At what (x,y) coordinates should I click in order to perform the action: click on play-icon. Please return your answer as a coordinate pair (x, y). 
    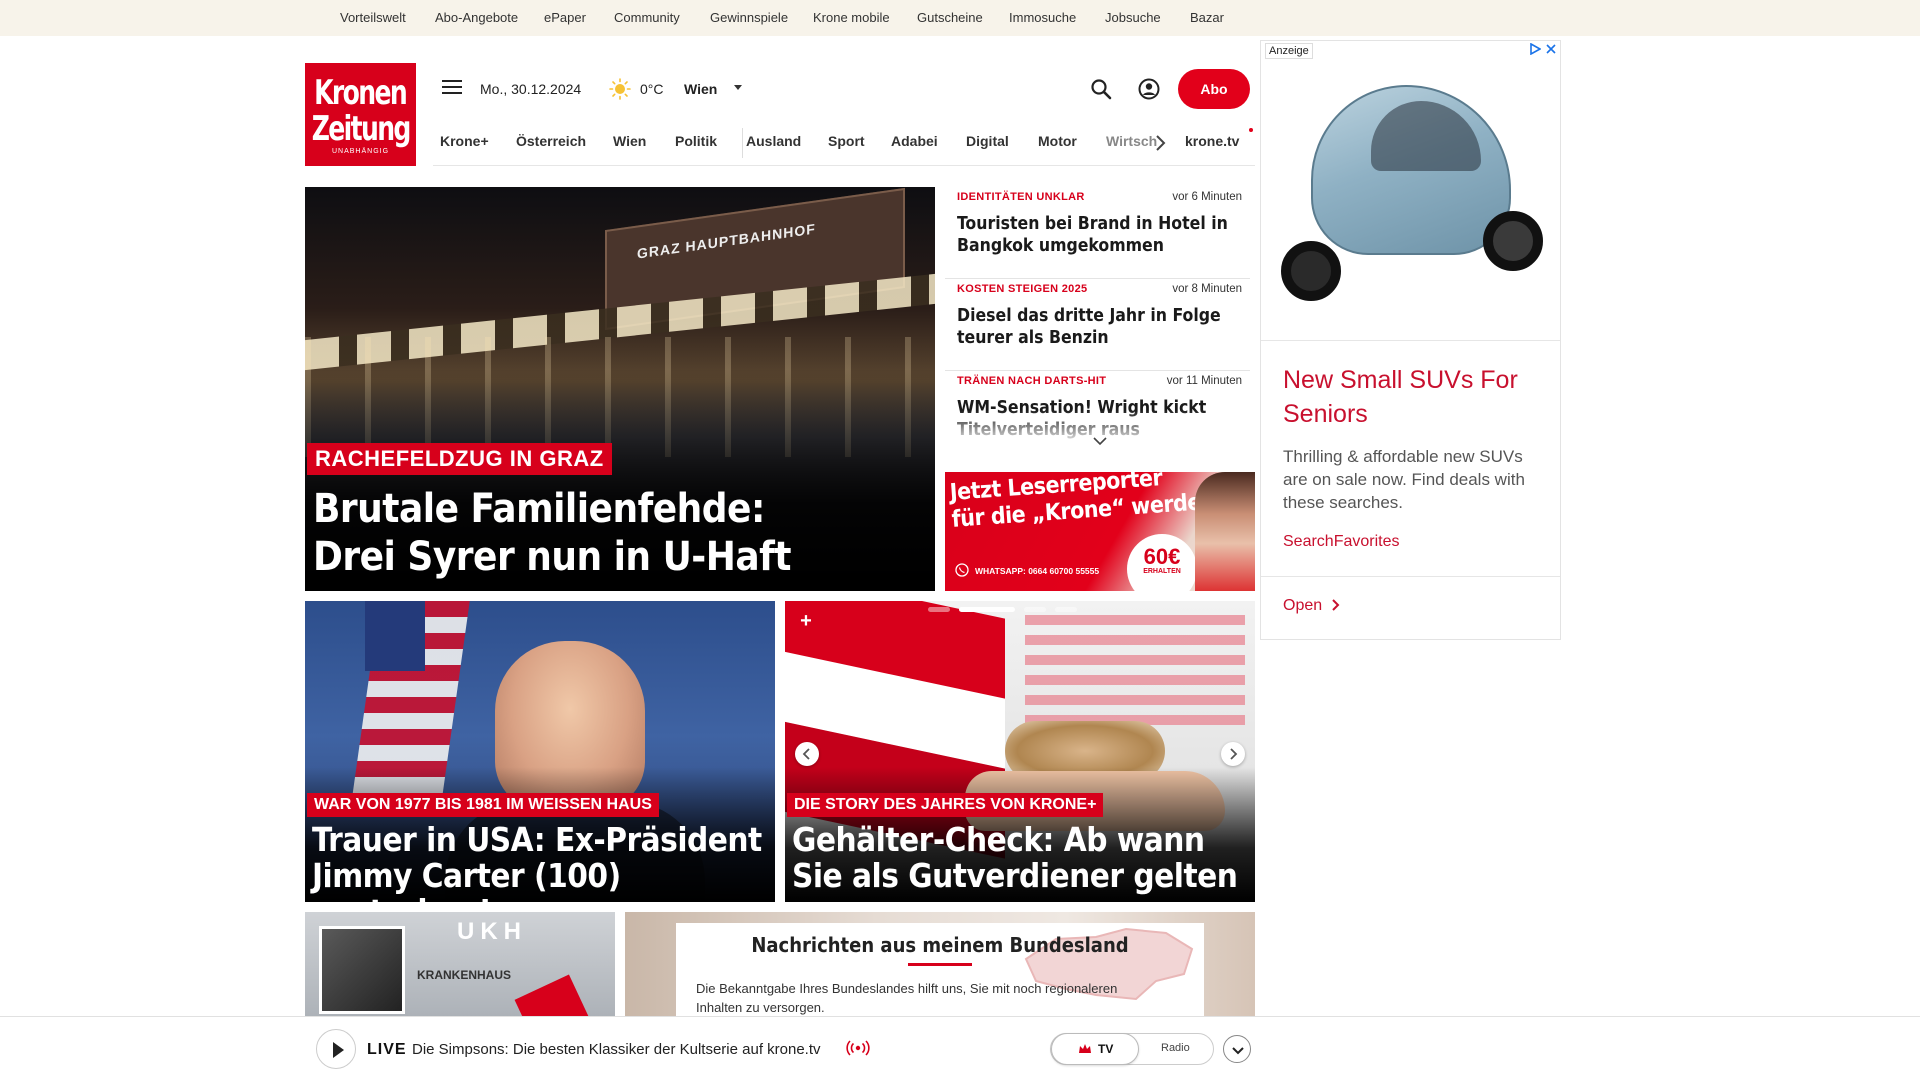
    Looking at the image, I should click on (338, 1050).